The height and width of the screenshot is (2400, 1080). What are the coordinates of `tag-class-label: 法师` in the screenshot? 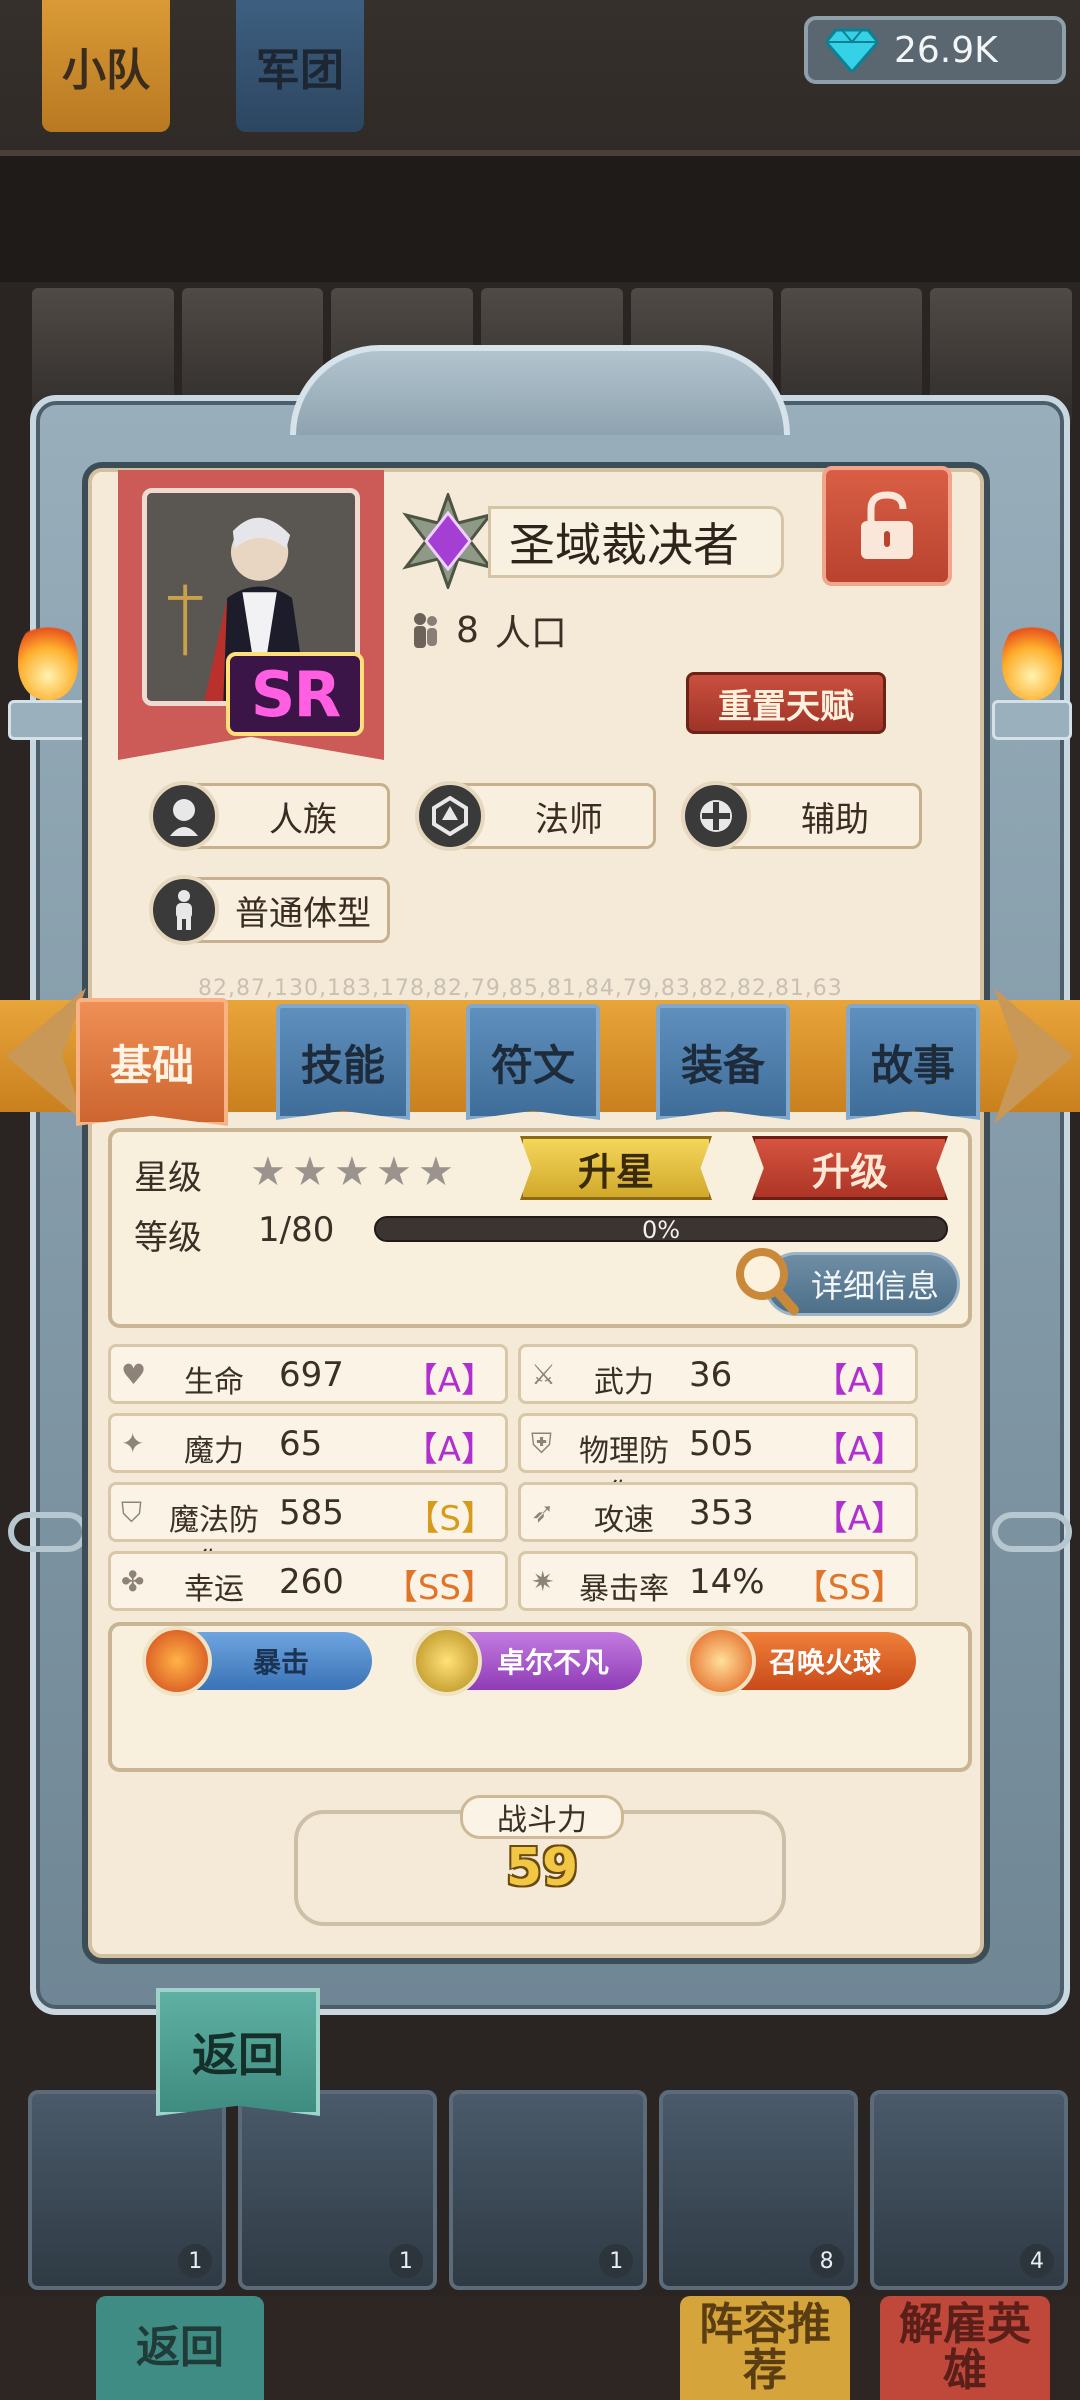 It's located at (569, 819).